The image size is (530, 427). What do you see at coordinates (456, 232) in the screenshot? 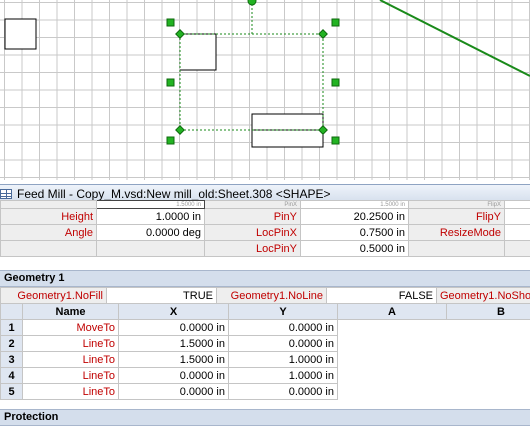
I see `cell-resizemode-label: ResizeMode` at bounding box center [456, 232].